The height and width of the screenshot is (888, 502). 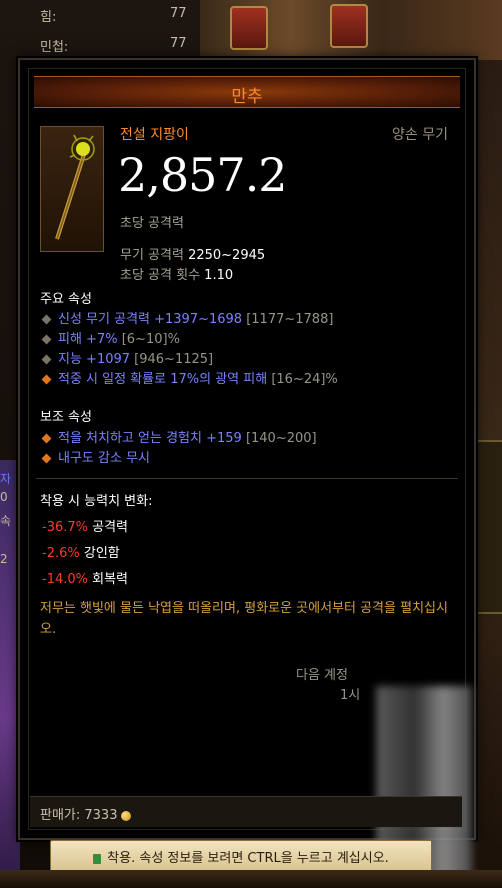 What do you see at coordinates (246, 811) in the screenshot?
I see `price-bar: 판매가: 7333` at bounding box center [246, 811].